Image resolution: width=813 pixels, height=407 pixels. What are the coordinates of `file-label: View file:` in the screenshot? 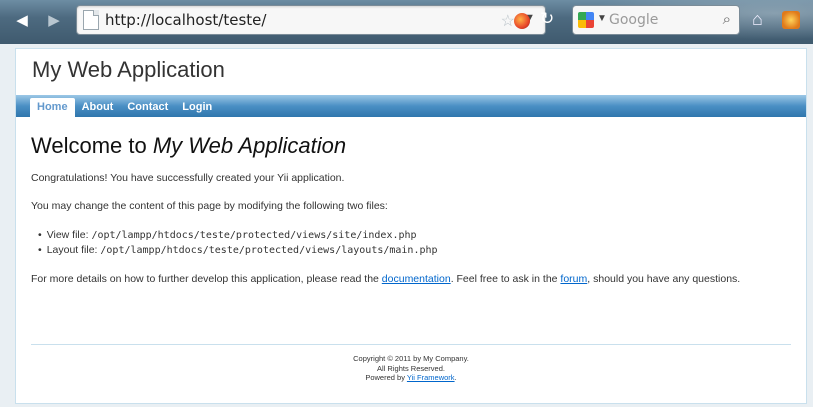 It's located at (69, 235).